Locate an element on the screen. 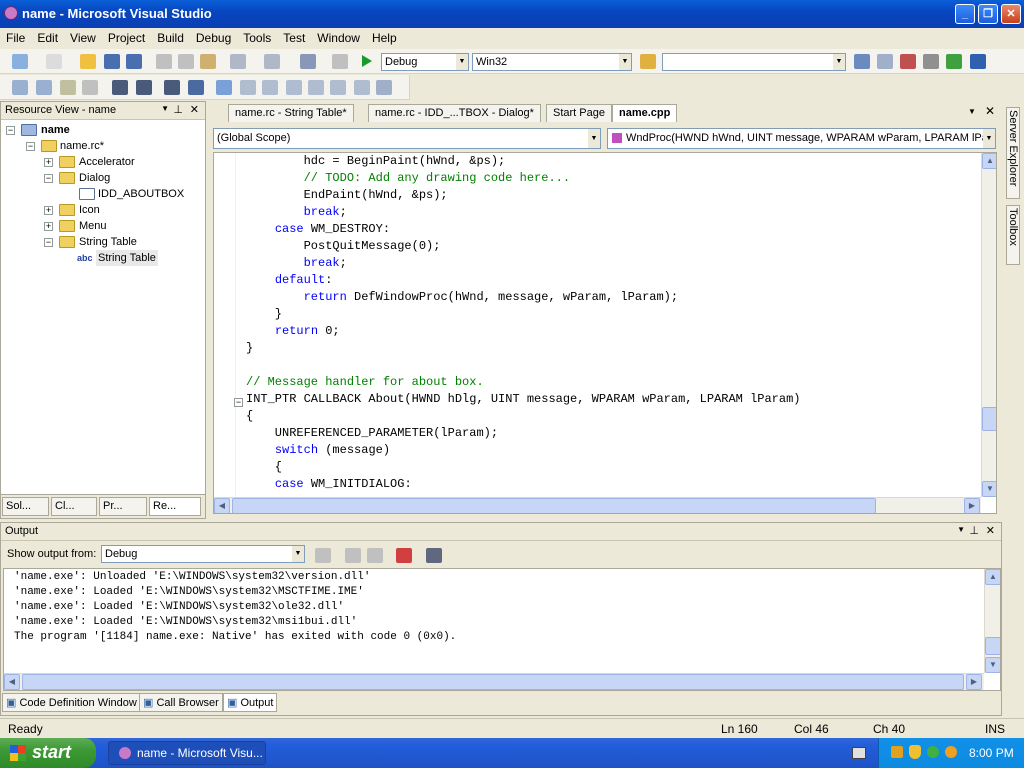 This screenshot has width=1024, height=768. parameter-info-icon is located at coordinates (44, 87).